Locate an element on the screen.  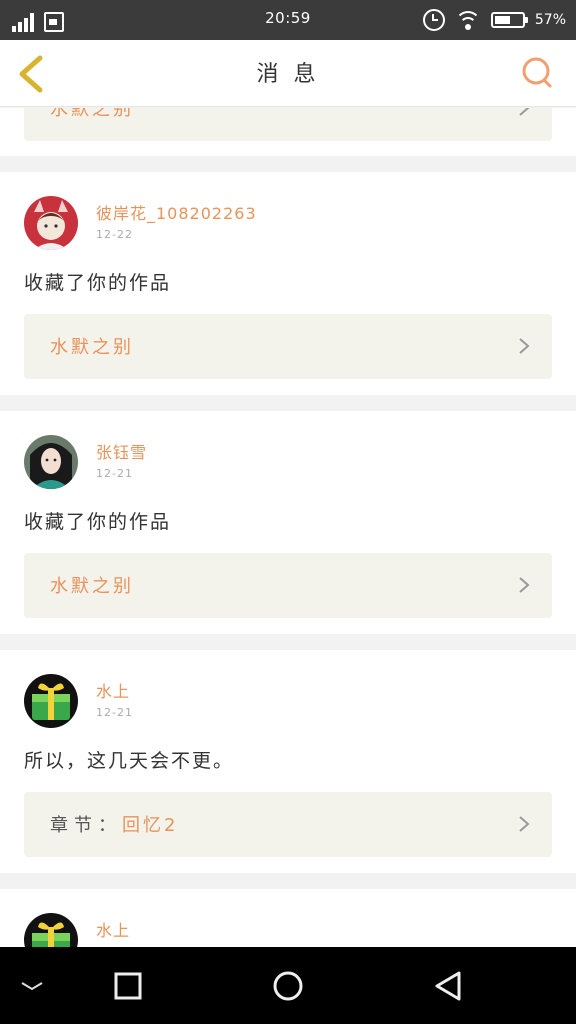
chapter-title: 回忆2 is located at coordinates (150, 825).